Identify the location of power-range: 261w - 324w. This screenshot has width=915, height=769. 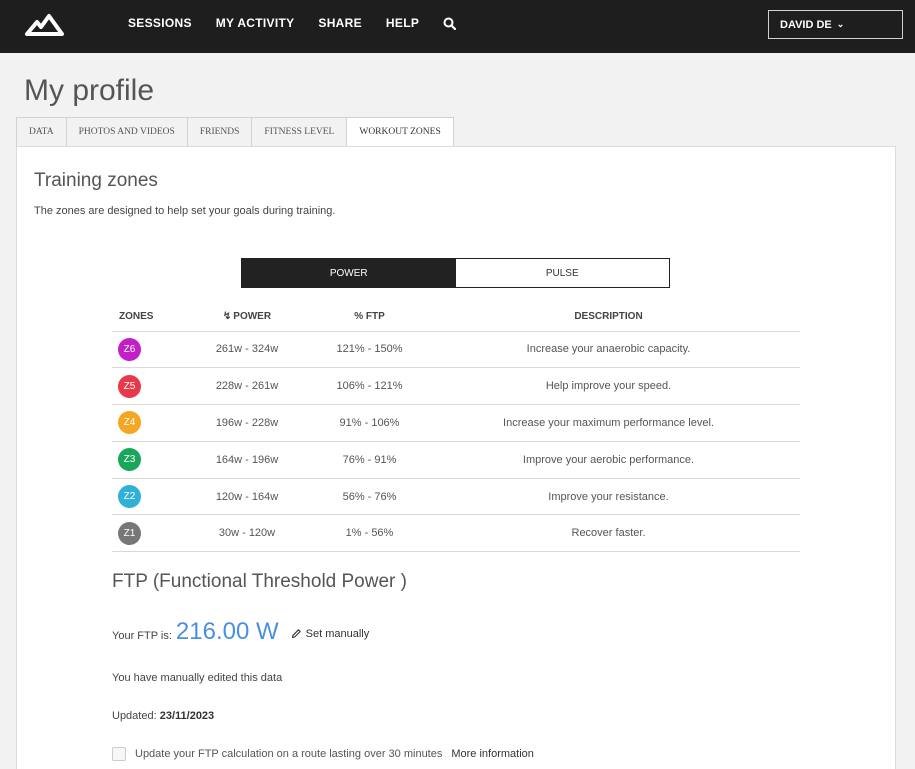
(247, 350).